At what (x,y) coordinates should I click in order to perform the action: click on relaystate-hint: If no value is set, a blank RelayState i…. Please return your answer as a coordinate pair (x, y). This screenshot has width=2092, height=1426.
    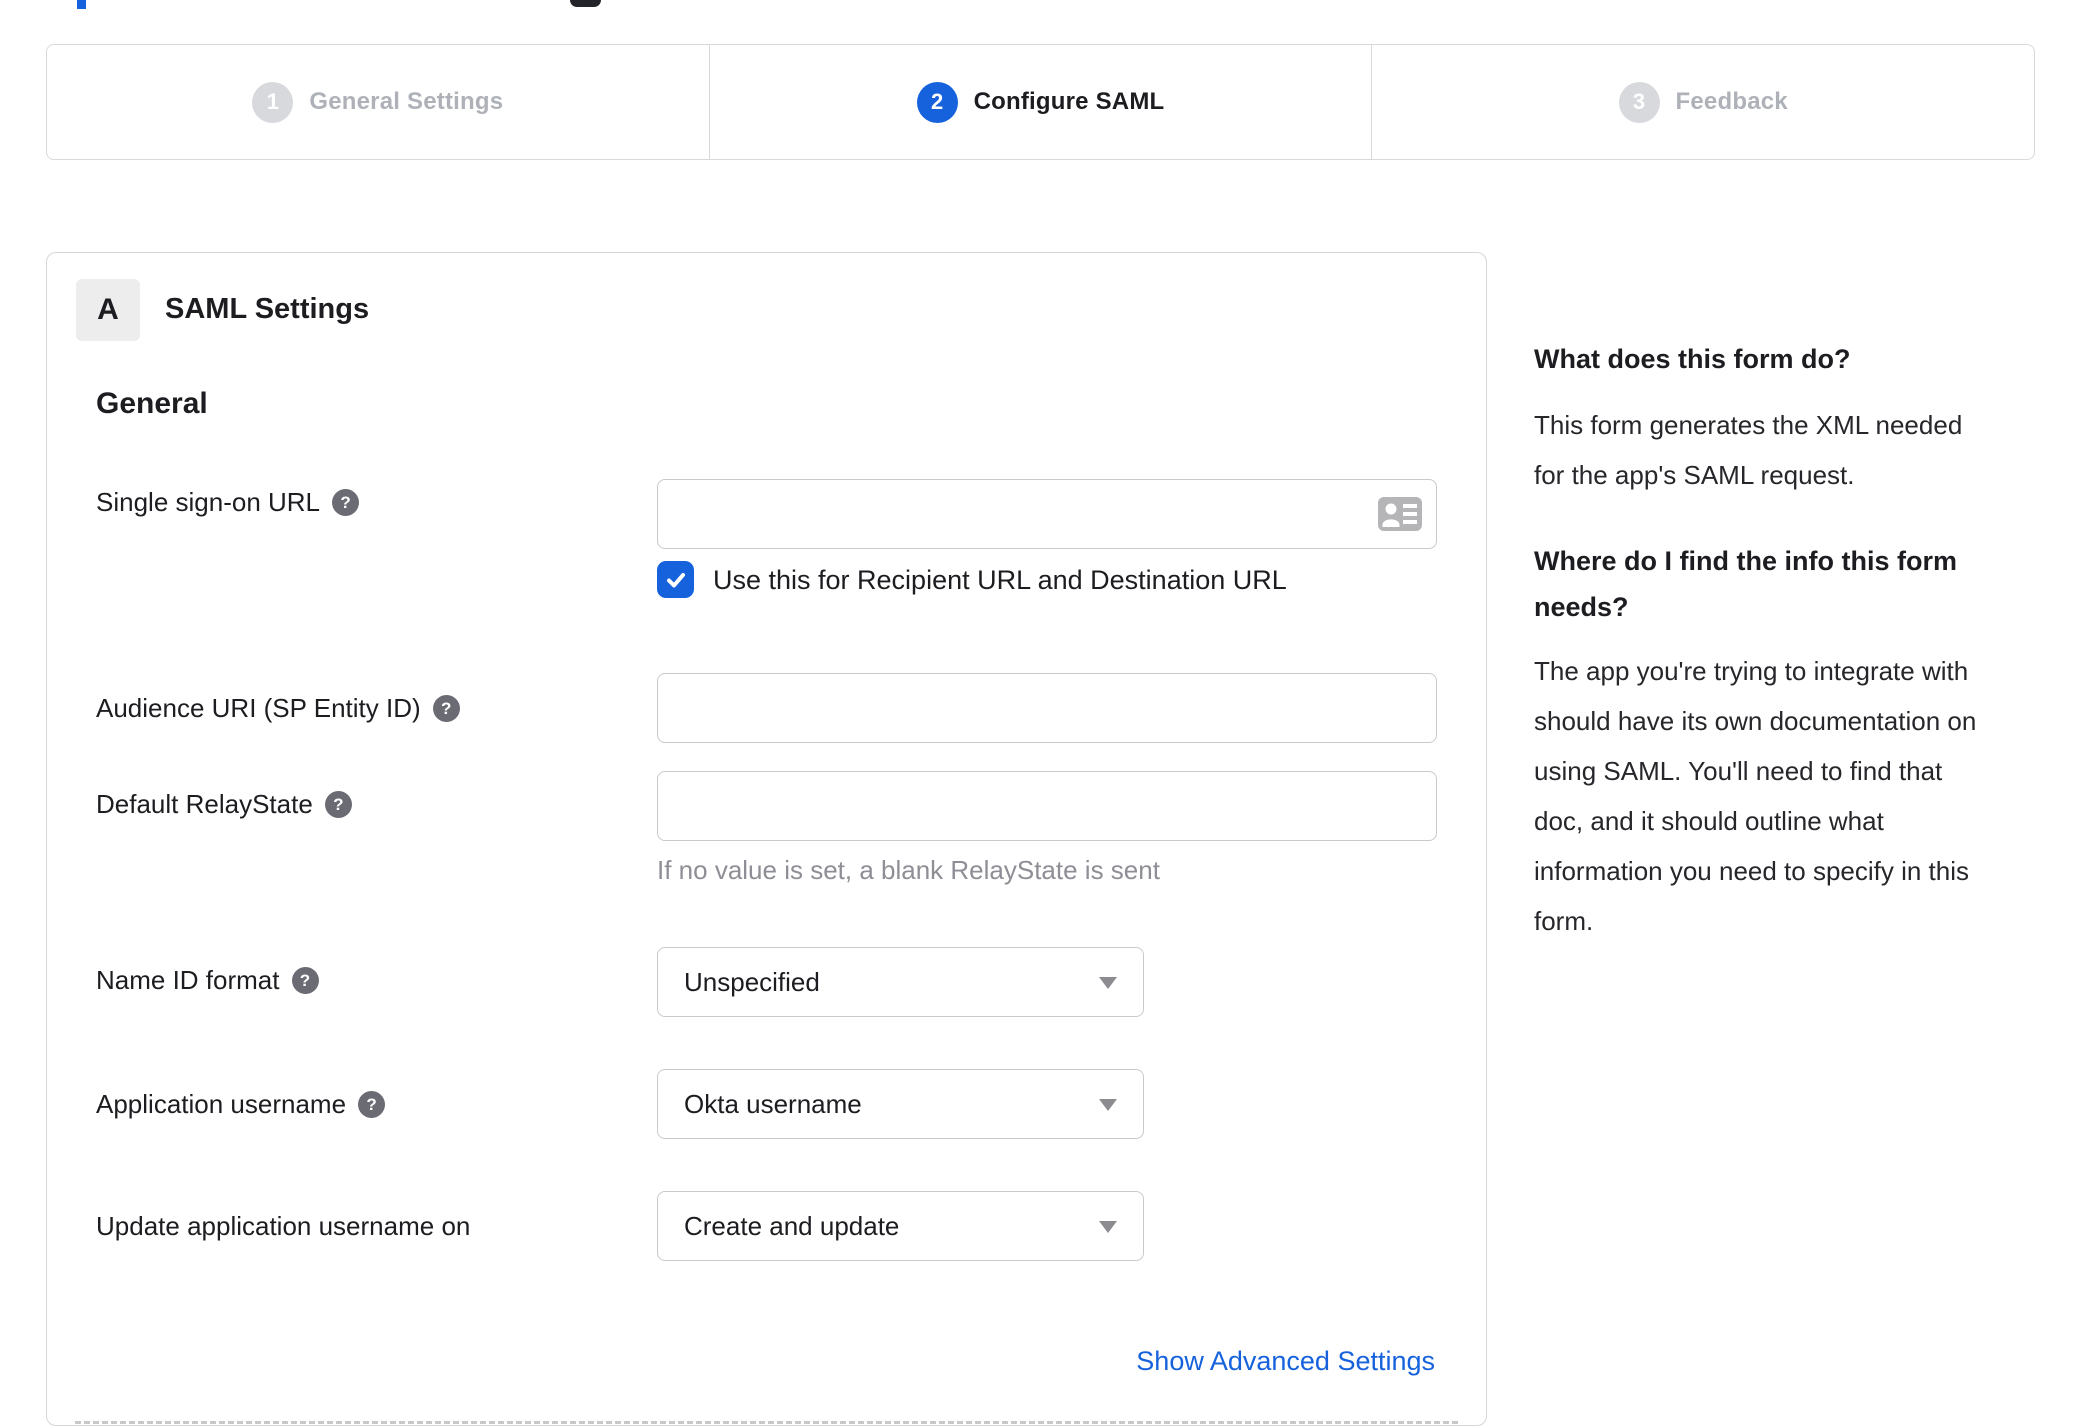
    Looking at the image, I should click on (908, 870).